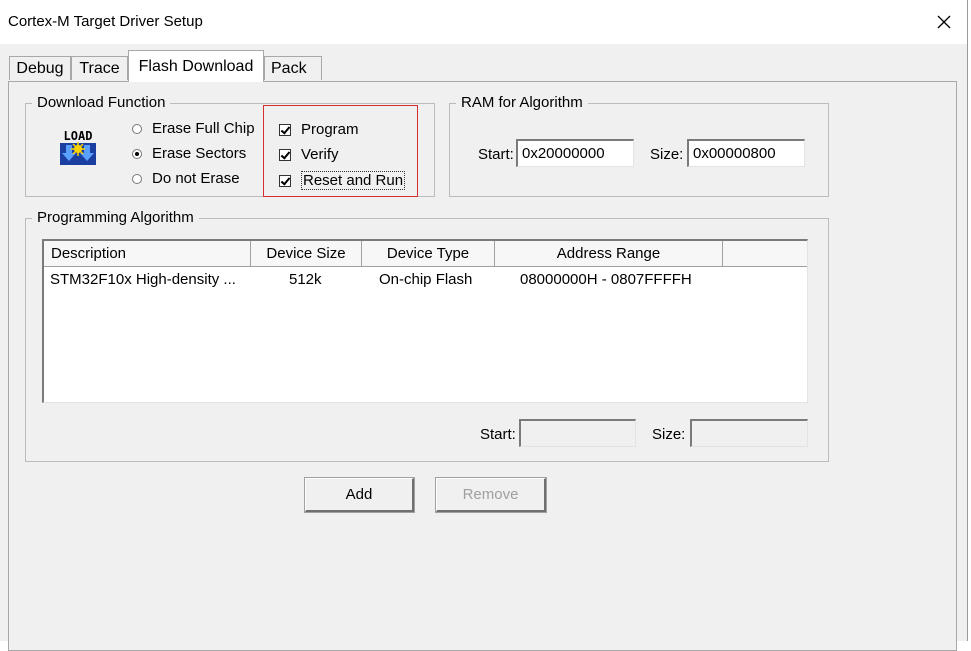  What do you see at coordinates (203, 128) in the screenshot?
I see `radio-label: Erase Full Chip` at bounding box center [203, 128].